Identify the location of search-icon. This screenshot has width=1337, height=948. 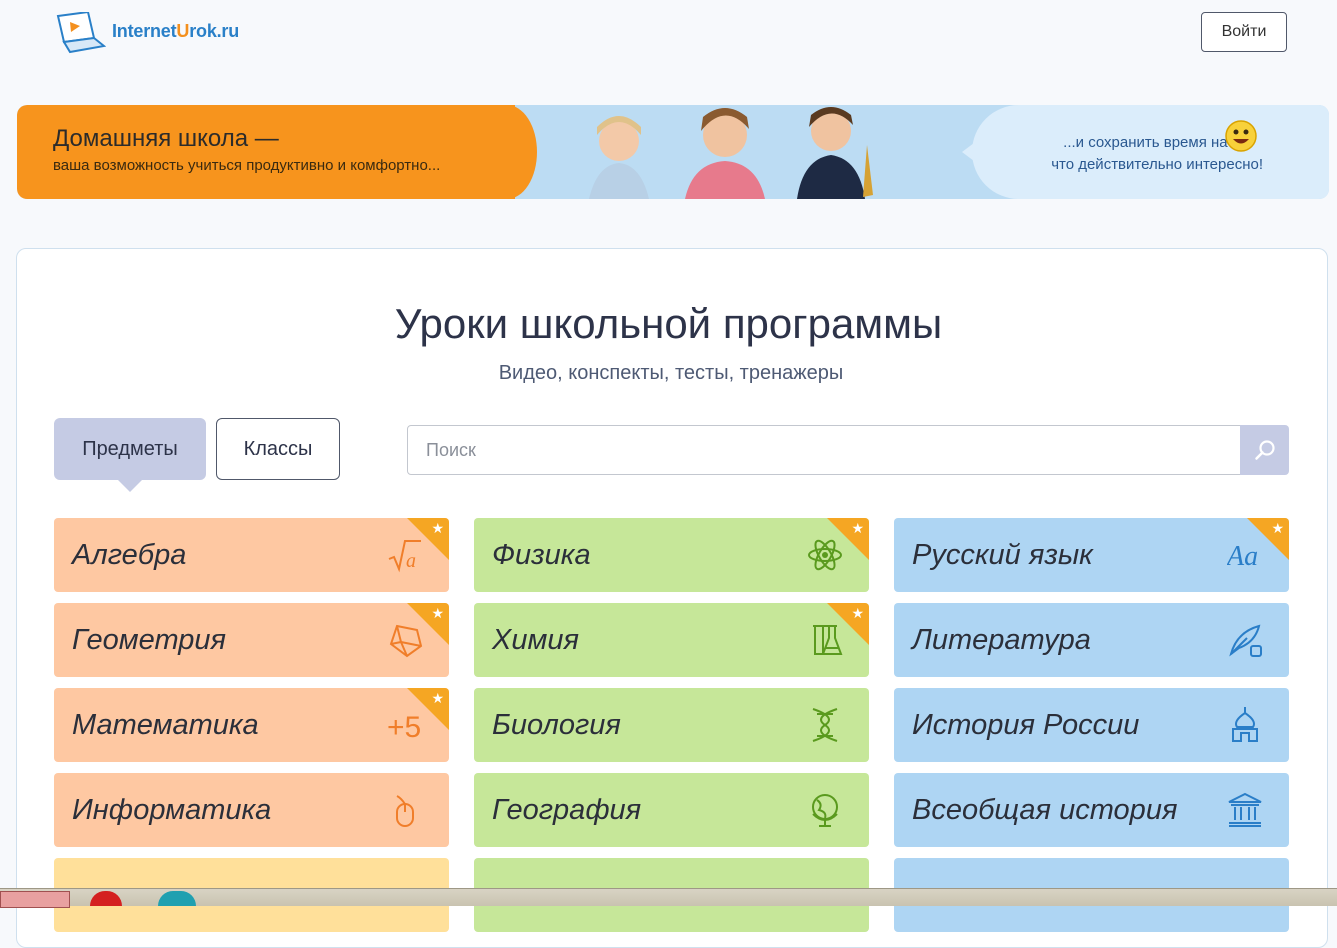
(1264, 450).